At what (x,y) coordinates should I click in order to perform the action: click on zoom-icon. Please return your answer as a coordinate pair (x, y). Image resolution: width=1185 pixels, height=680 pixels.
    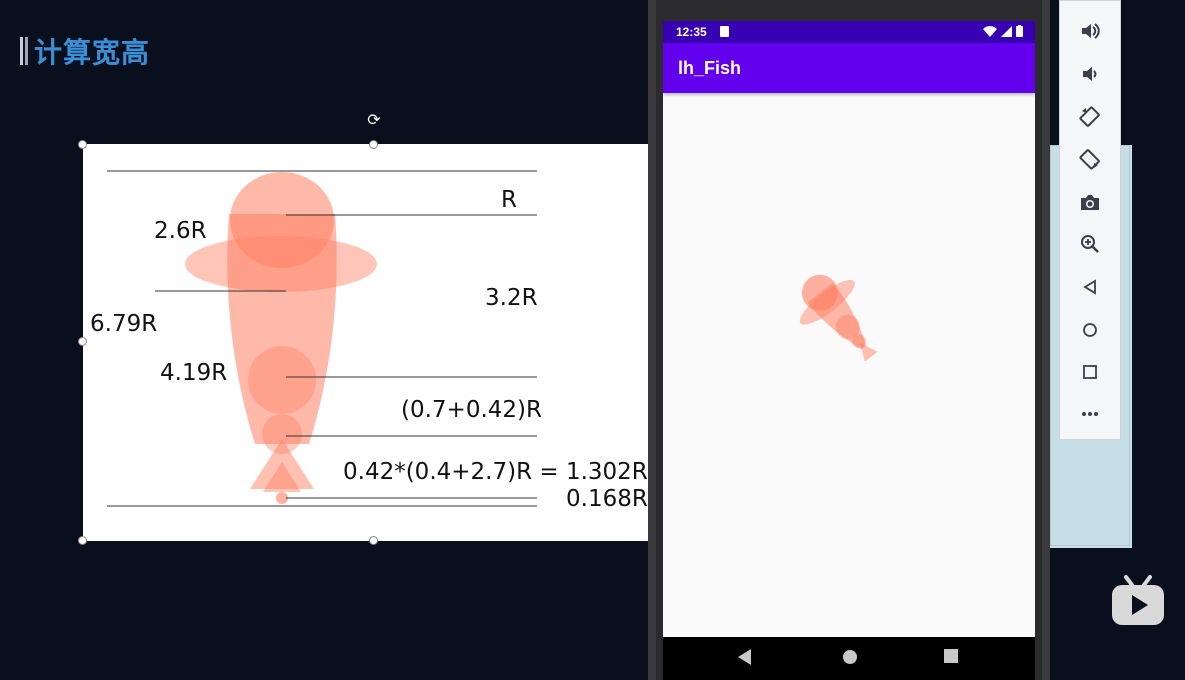
    Looking at the image, I should click on (1090, 244).